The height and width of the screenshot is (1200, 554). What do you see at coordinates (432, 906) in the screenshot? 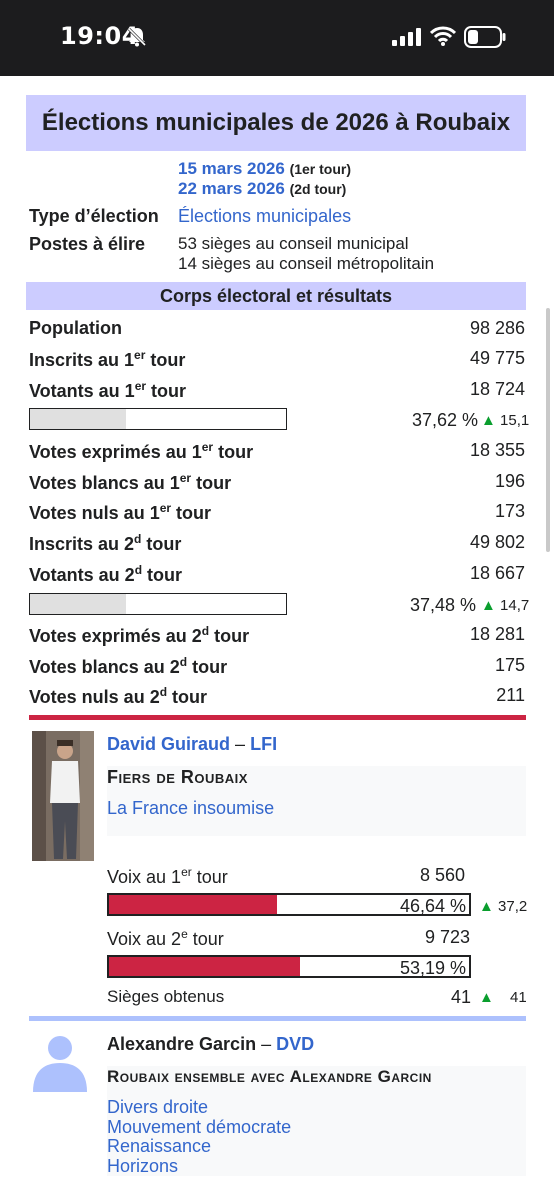
I see `candidate1-pct1: 46,64 %` at bounding box center [432, 906].